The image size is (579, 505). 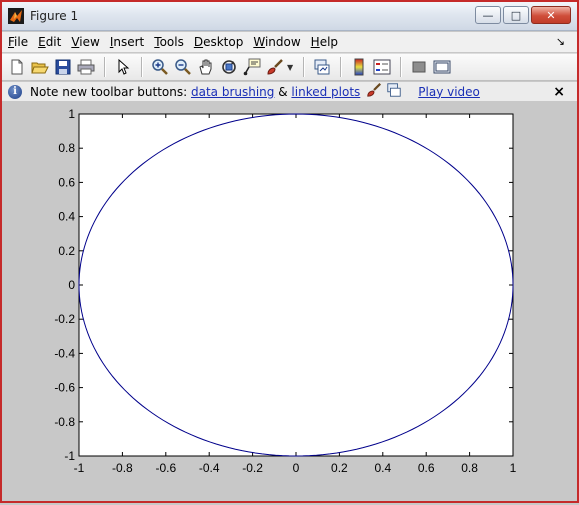 I want to click on y-tick-label: 1, so click(x=71, y=114).